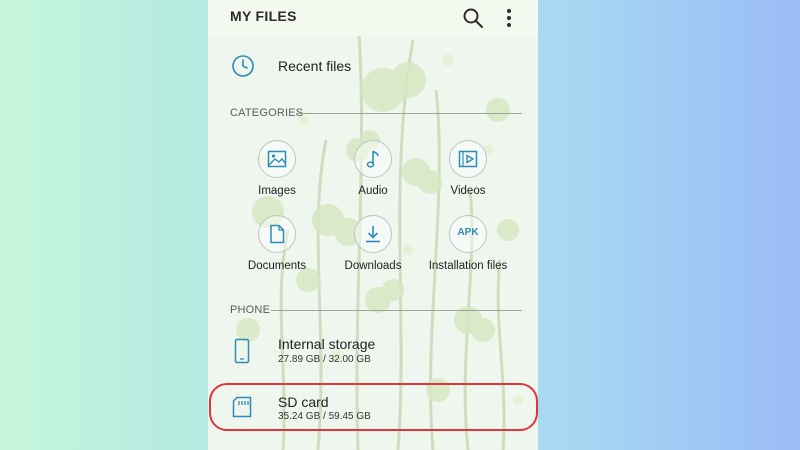 This screenshot has width=800, height=450. I want to click on category-images-circle, so click(277, 159).